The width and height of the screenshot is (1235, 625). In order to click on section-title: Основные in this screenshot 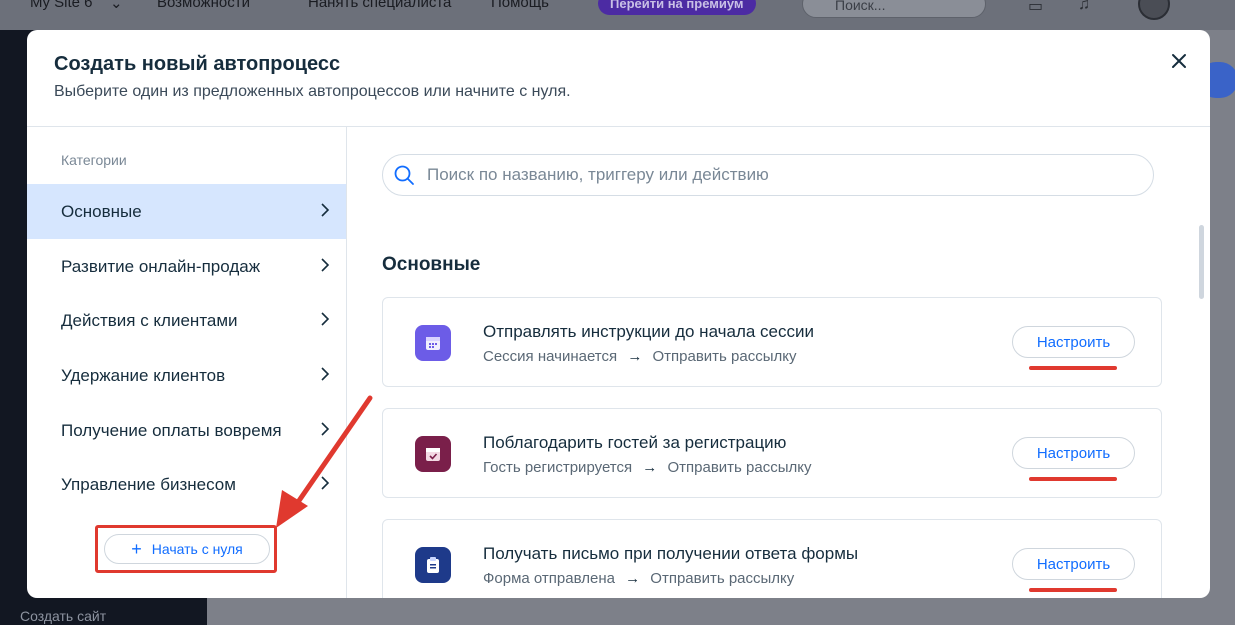, I will do `click(431, 264)`.